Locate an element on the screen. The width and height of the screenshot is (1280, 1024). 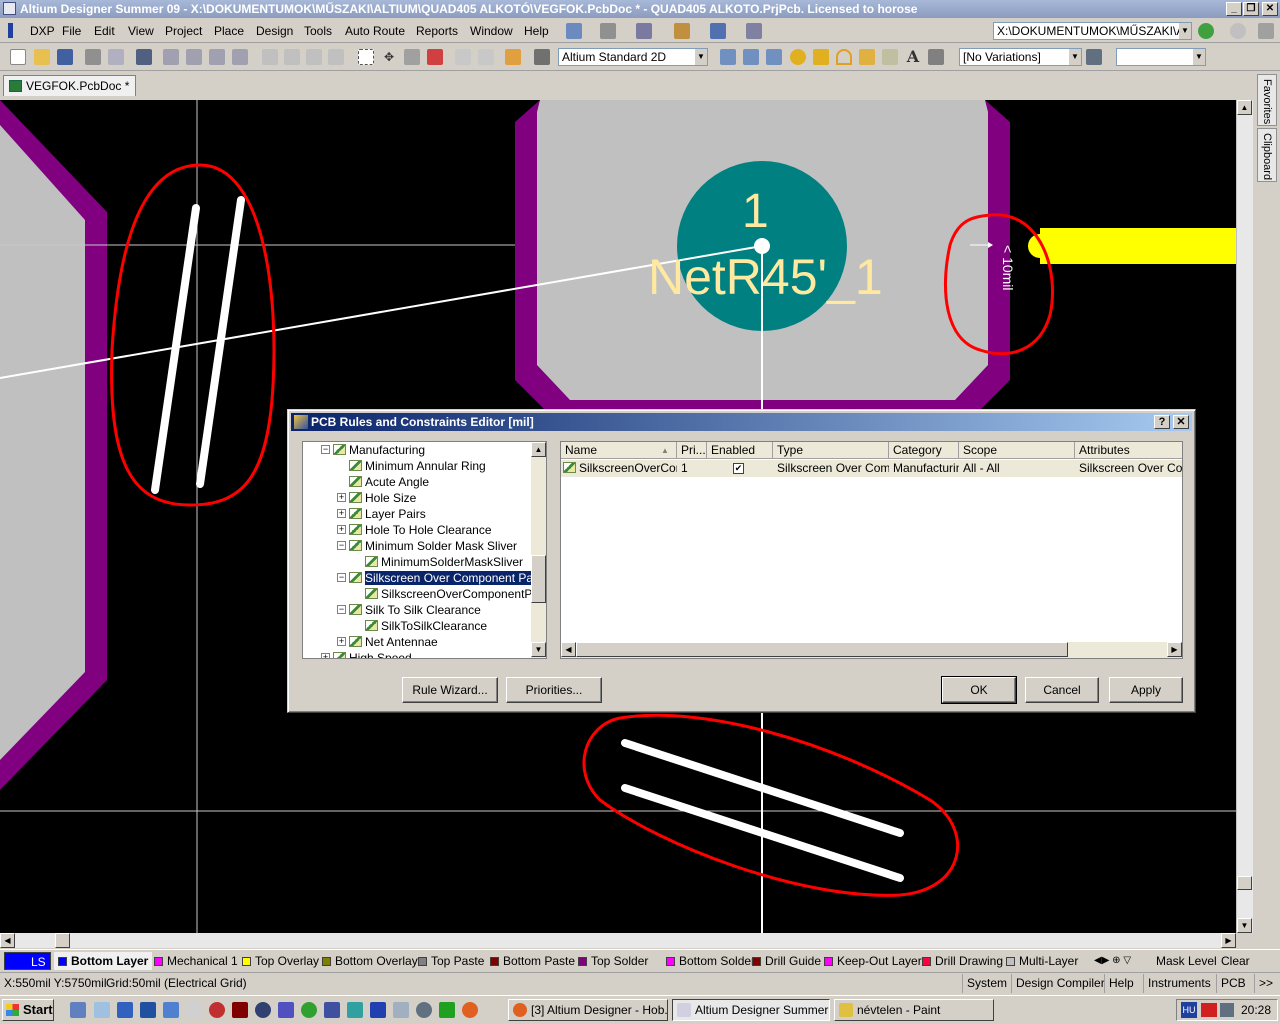
menu-edit: Edit is located at coordinates (104, 31).